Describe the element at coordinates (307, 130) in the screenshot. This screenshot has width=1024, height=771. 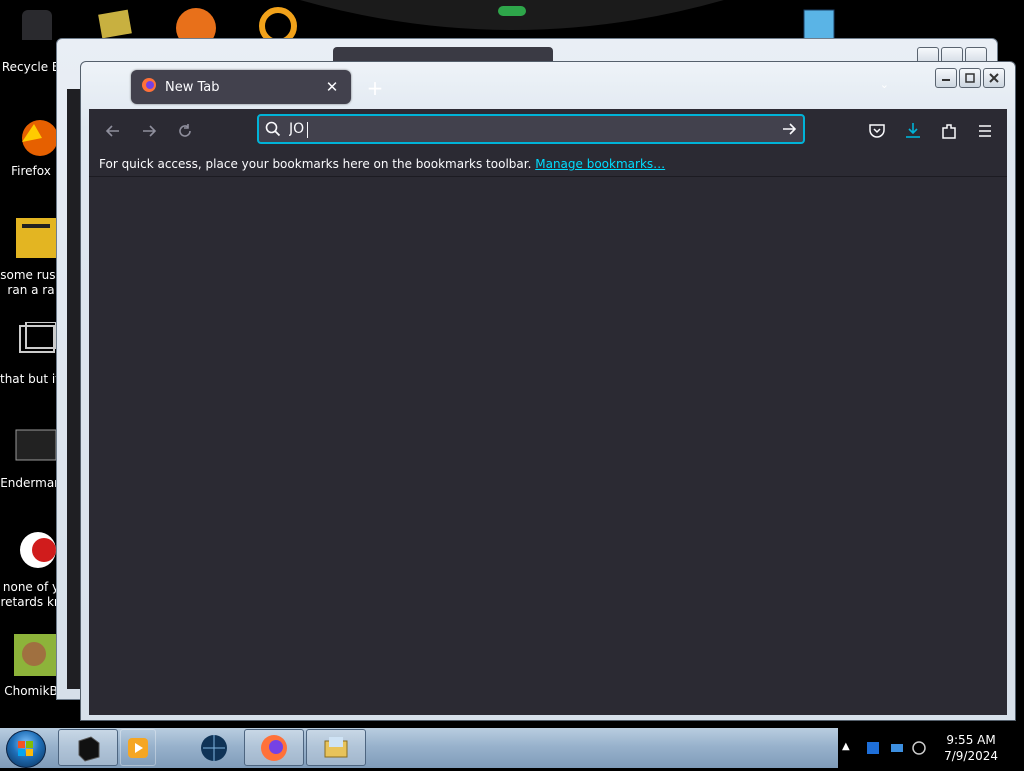
I see `text-caret` at that location.